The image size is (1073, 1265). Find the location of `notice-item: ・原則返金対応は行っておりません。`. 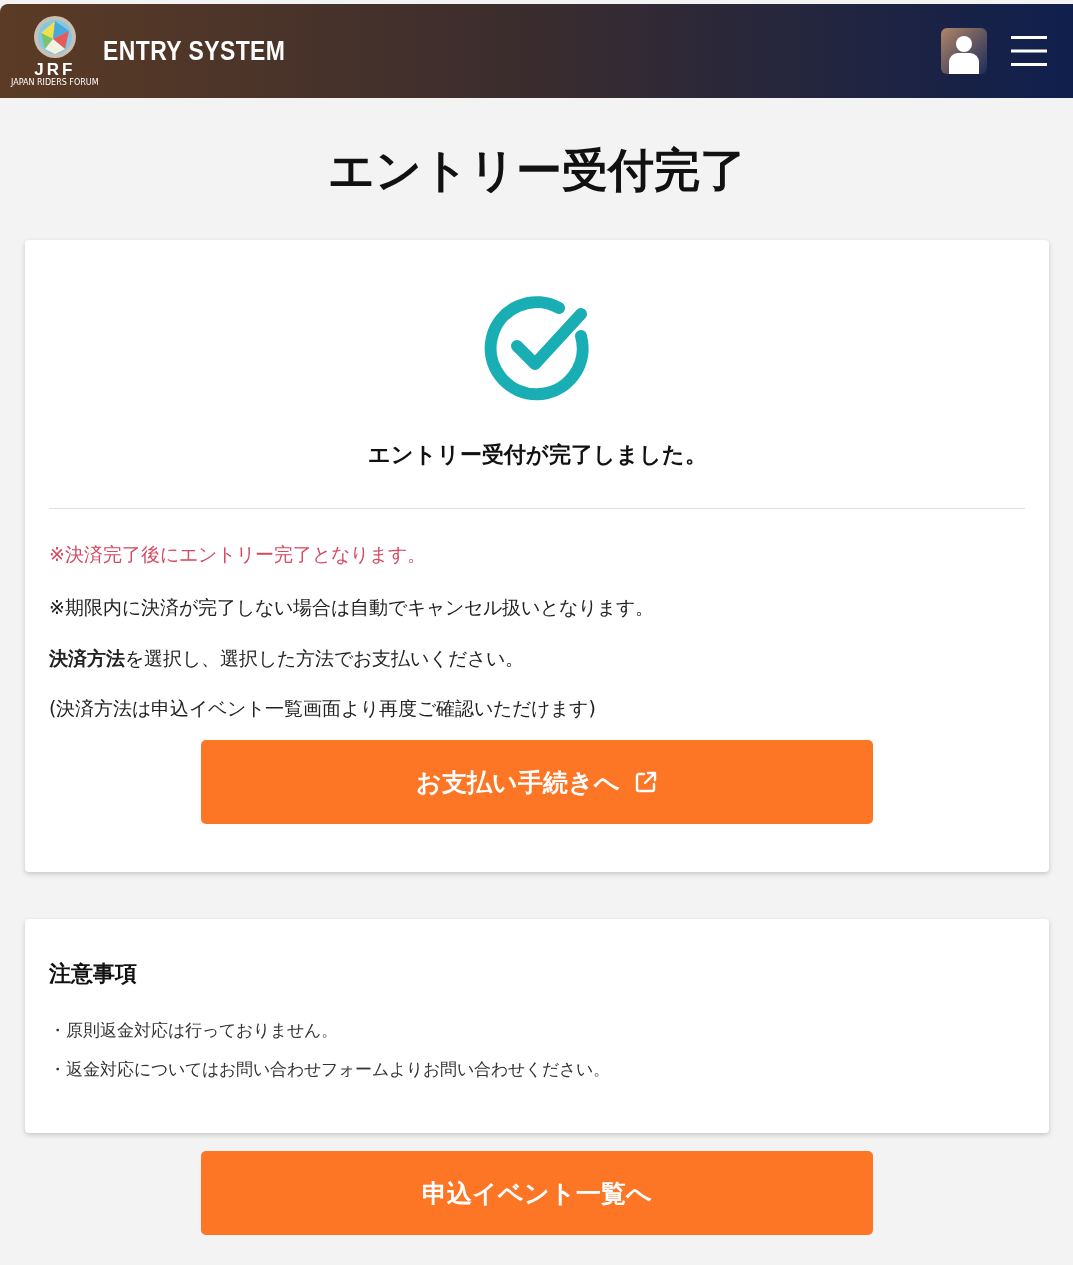

notice-item: ・原則返金対応は行っておりません。 is located at coordinates (194, 1031).